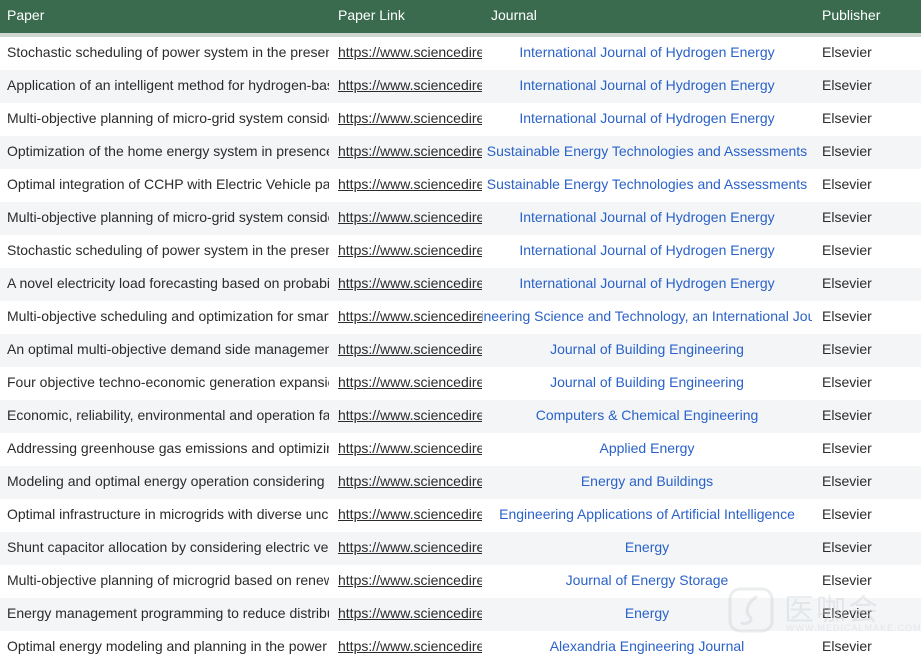 The height and width of the screenshot is (664, 921). Describe the element at coordinates (460, 16) in the screenshot. I see `table-header: Paper Paper Link Journal Publisher` at that location.